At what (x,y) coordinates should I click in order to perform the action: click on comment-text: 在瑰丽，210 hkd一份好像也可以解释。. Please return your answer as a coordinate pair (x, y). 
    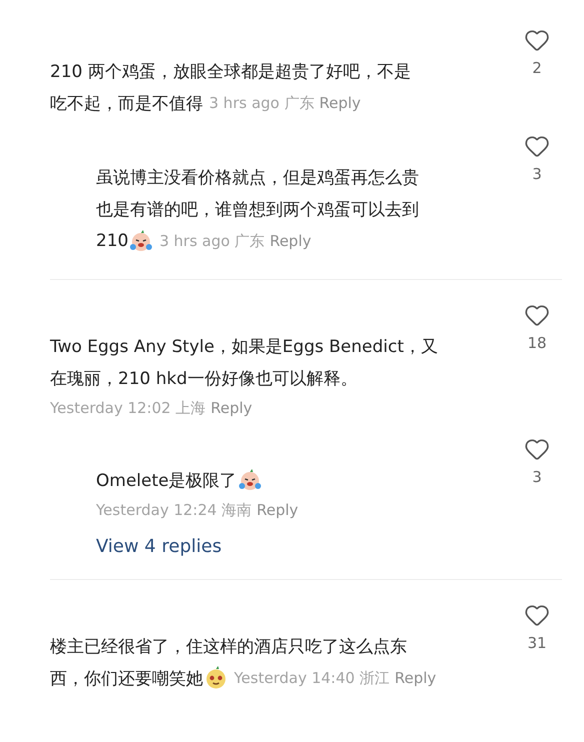
    Looking at the image, I should click on (204, 379).